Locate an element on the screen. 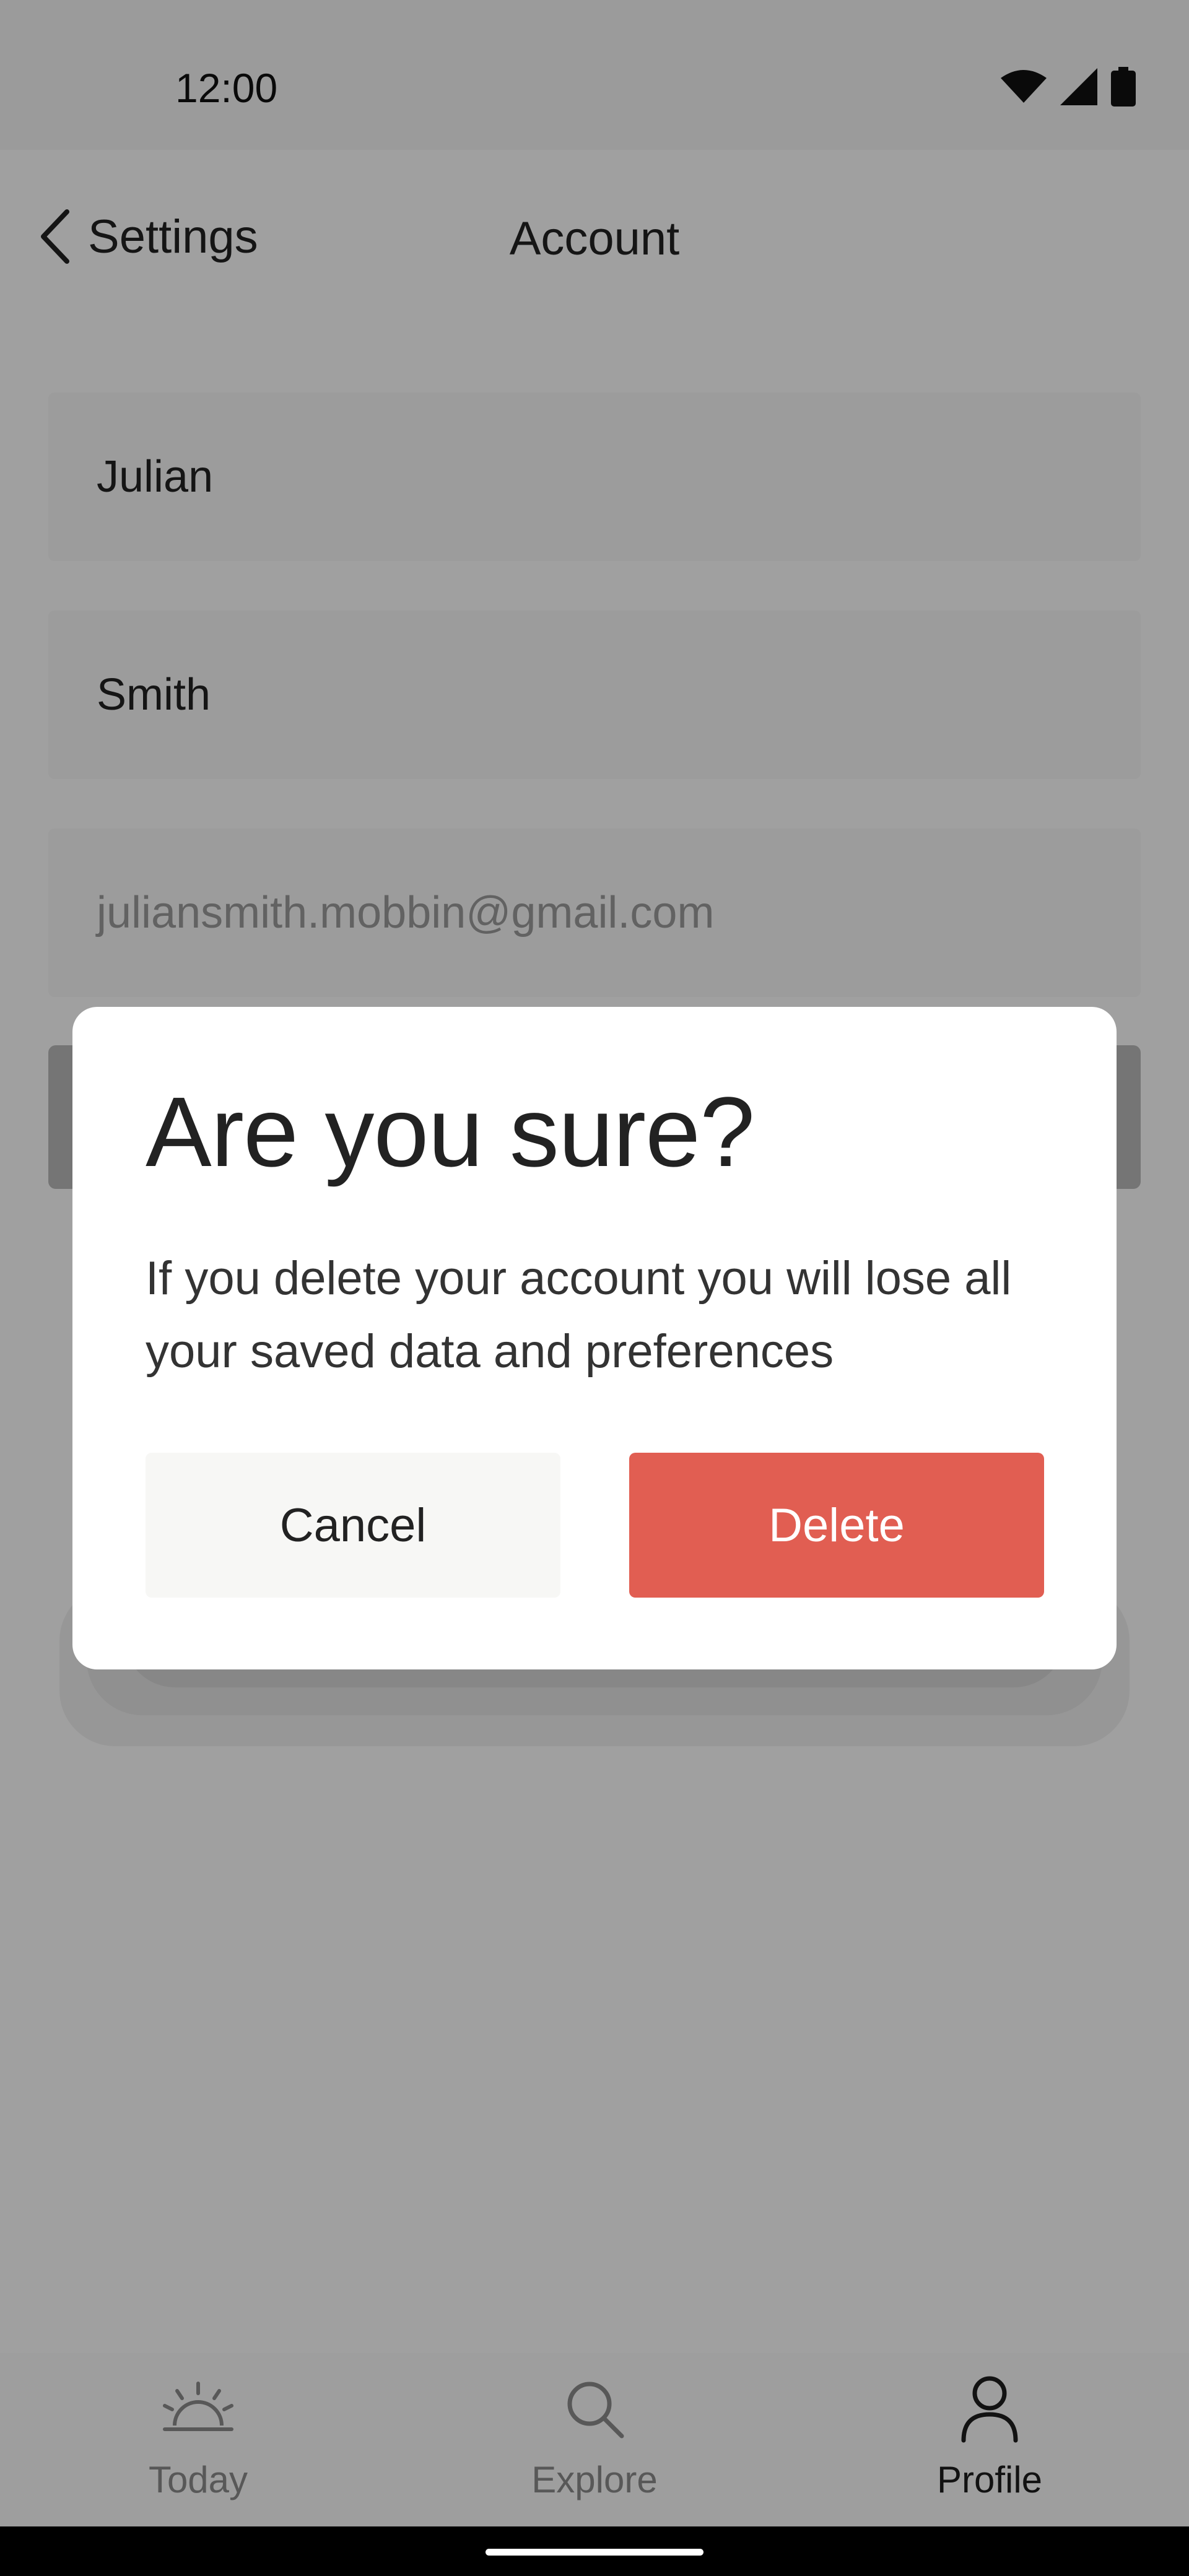  dialog-title: Are you sure? is located at coordinates (450, 1131).